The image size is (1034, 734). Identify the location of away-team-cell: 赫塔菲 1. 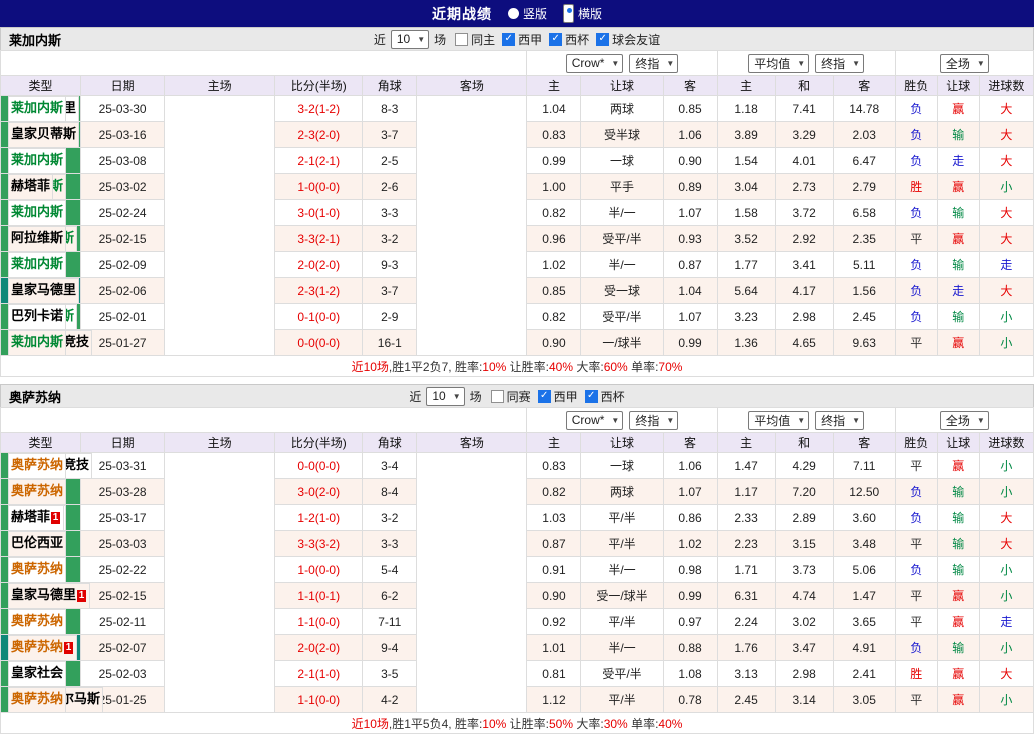
(36, 517).